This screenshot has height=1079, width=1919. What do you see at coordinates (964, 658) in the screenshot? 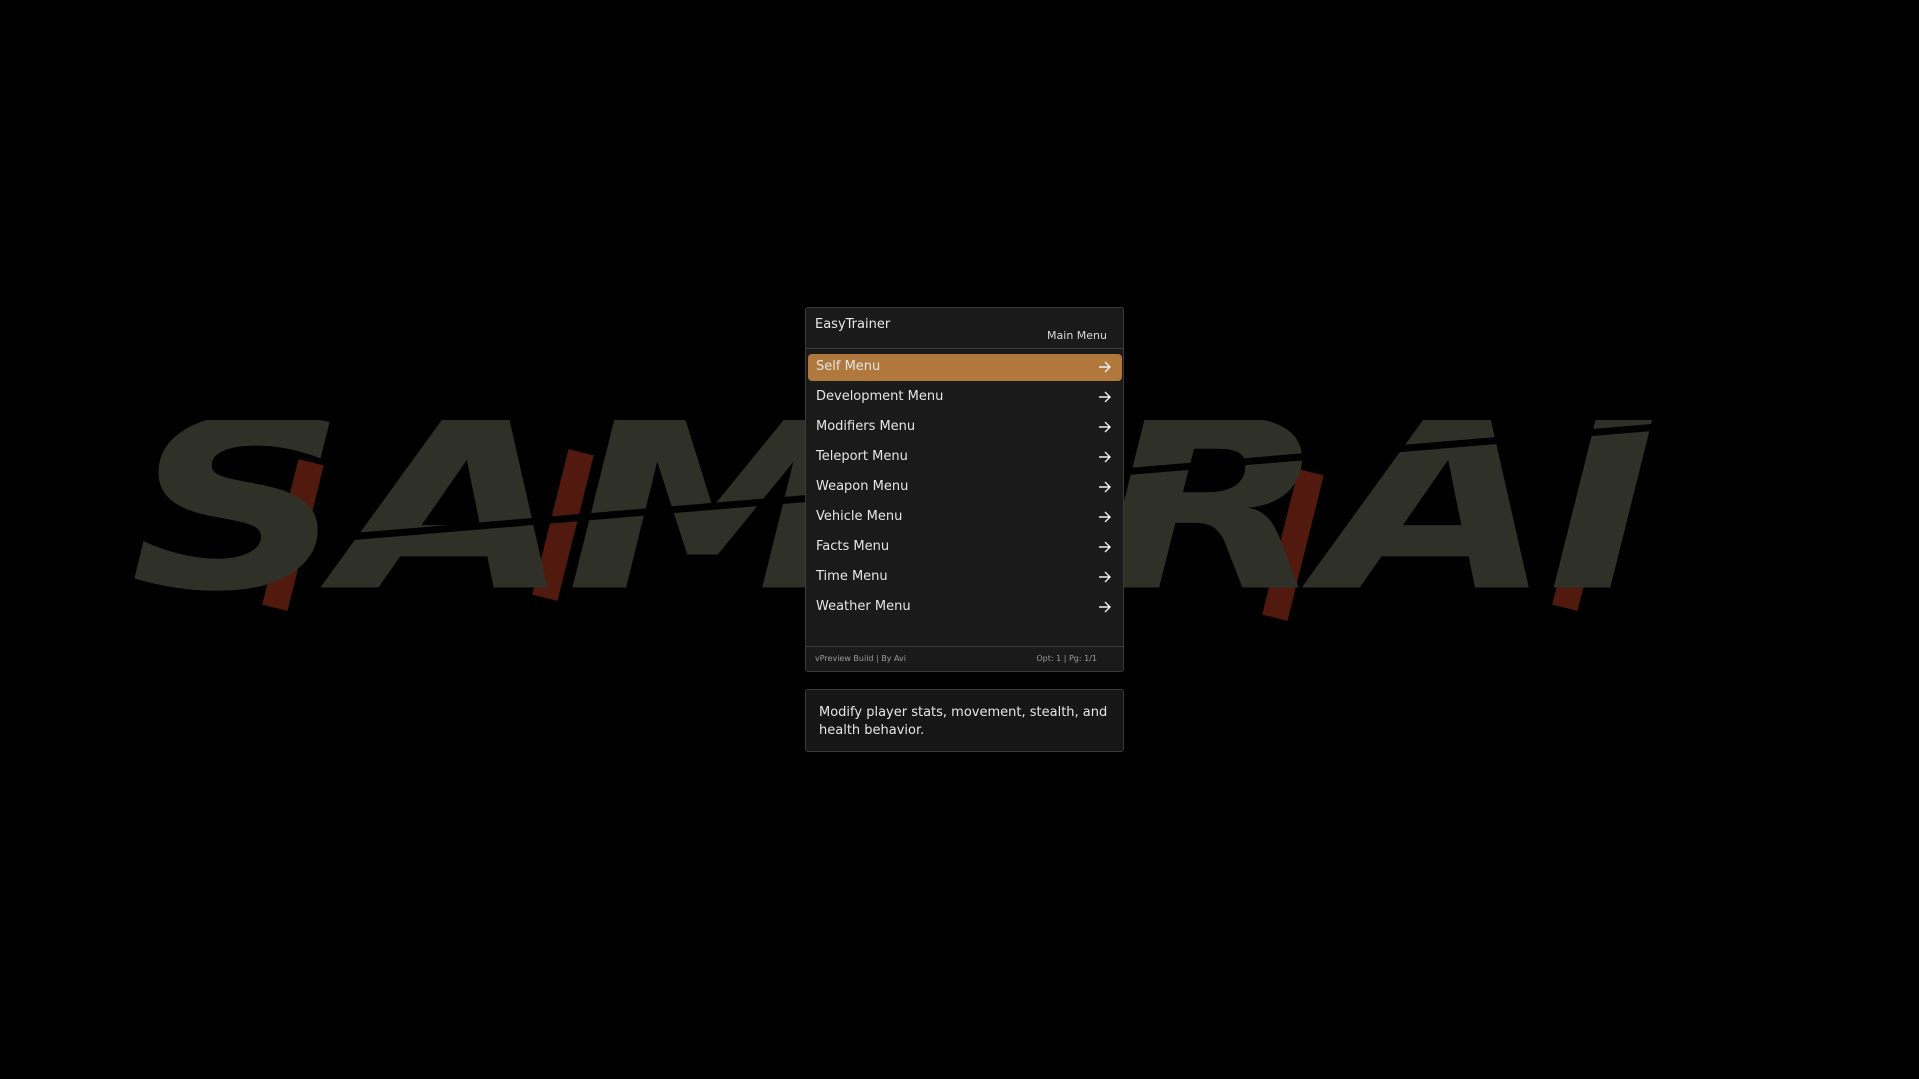
I see `menu-footer: vPreview Build | By Avi Opt: 1 | Pg: 1/1` at bounding box center [964, 658].